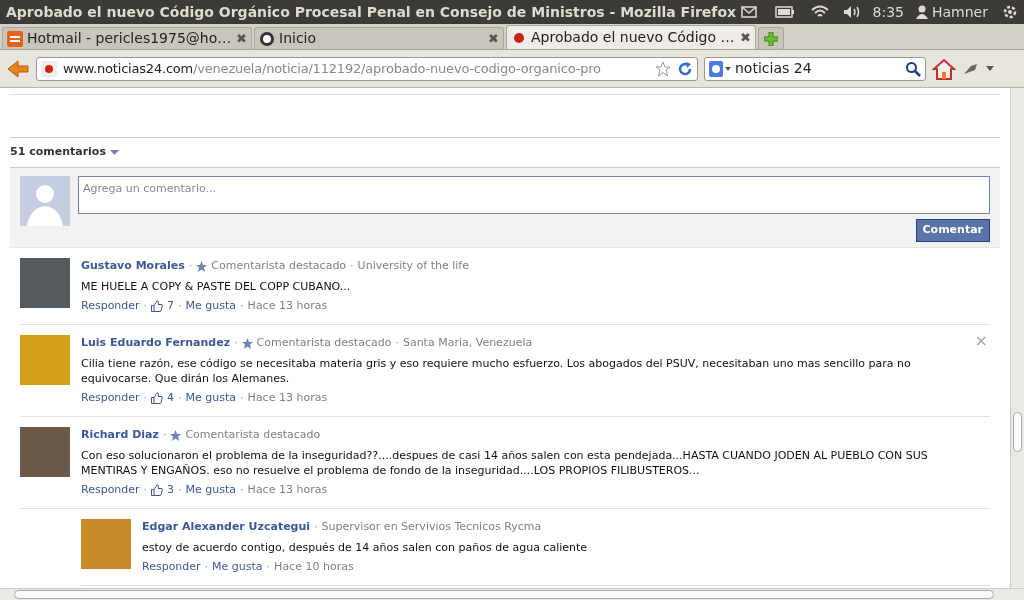  I want to click on timestamp: Hace 10 horas, so click(314, 566).